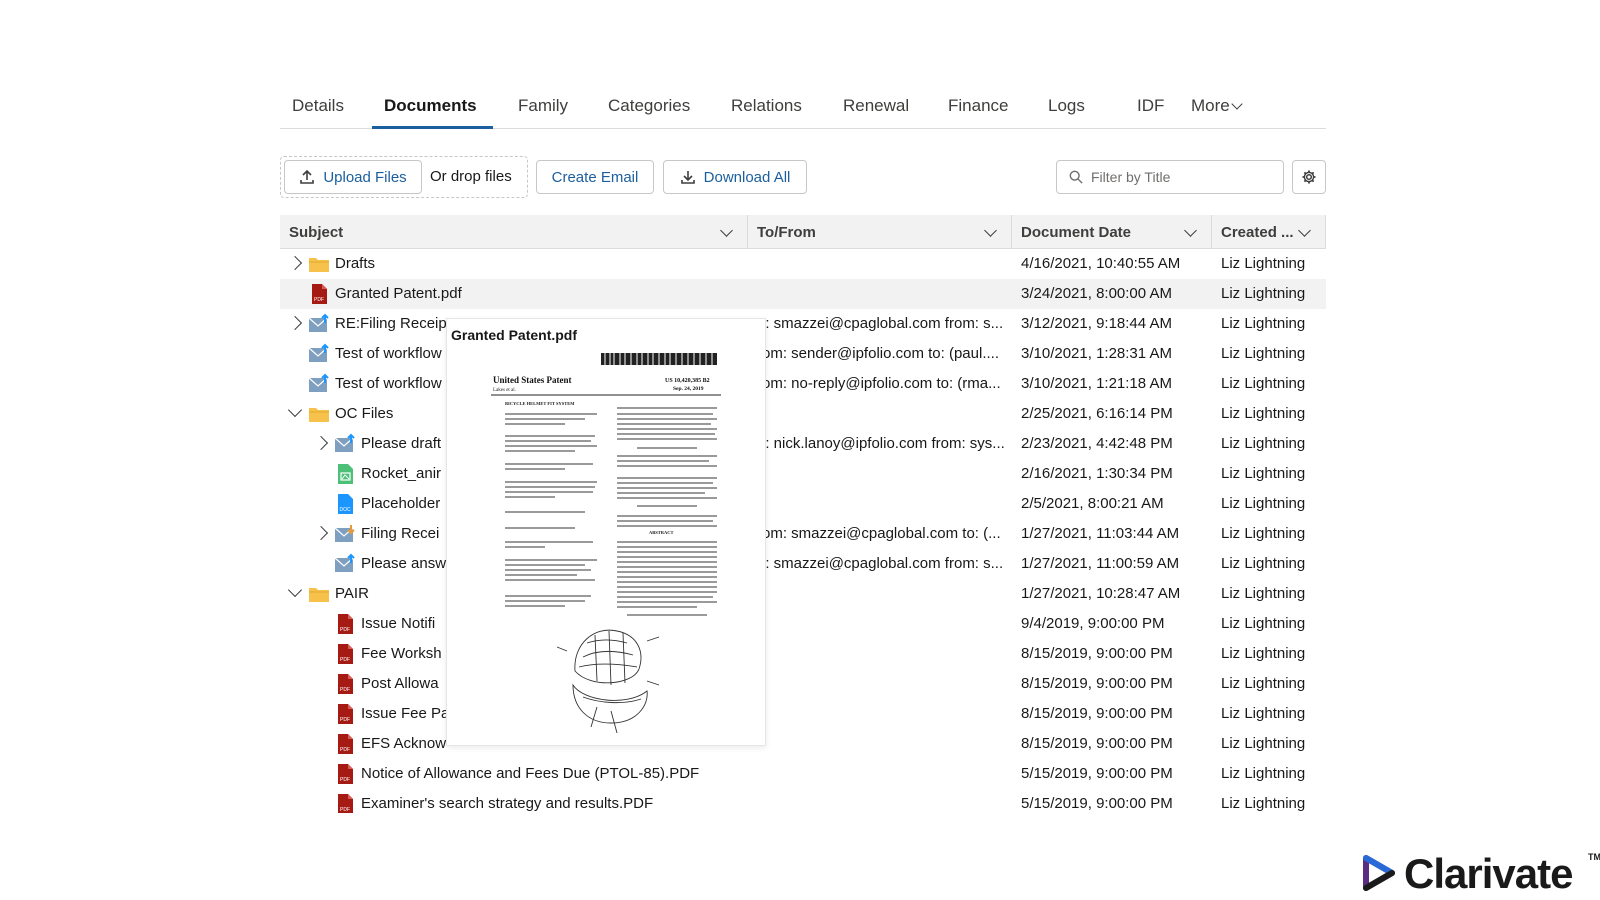  What do you see at coordinates (1210, 105) in the screenshot?
I see `tab-more-label: More` at bounding box center [1210, 105].